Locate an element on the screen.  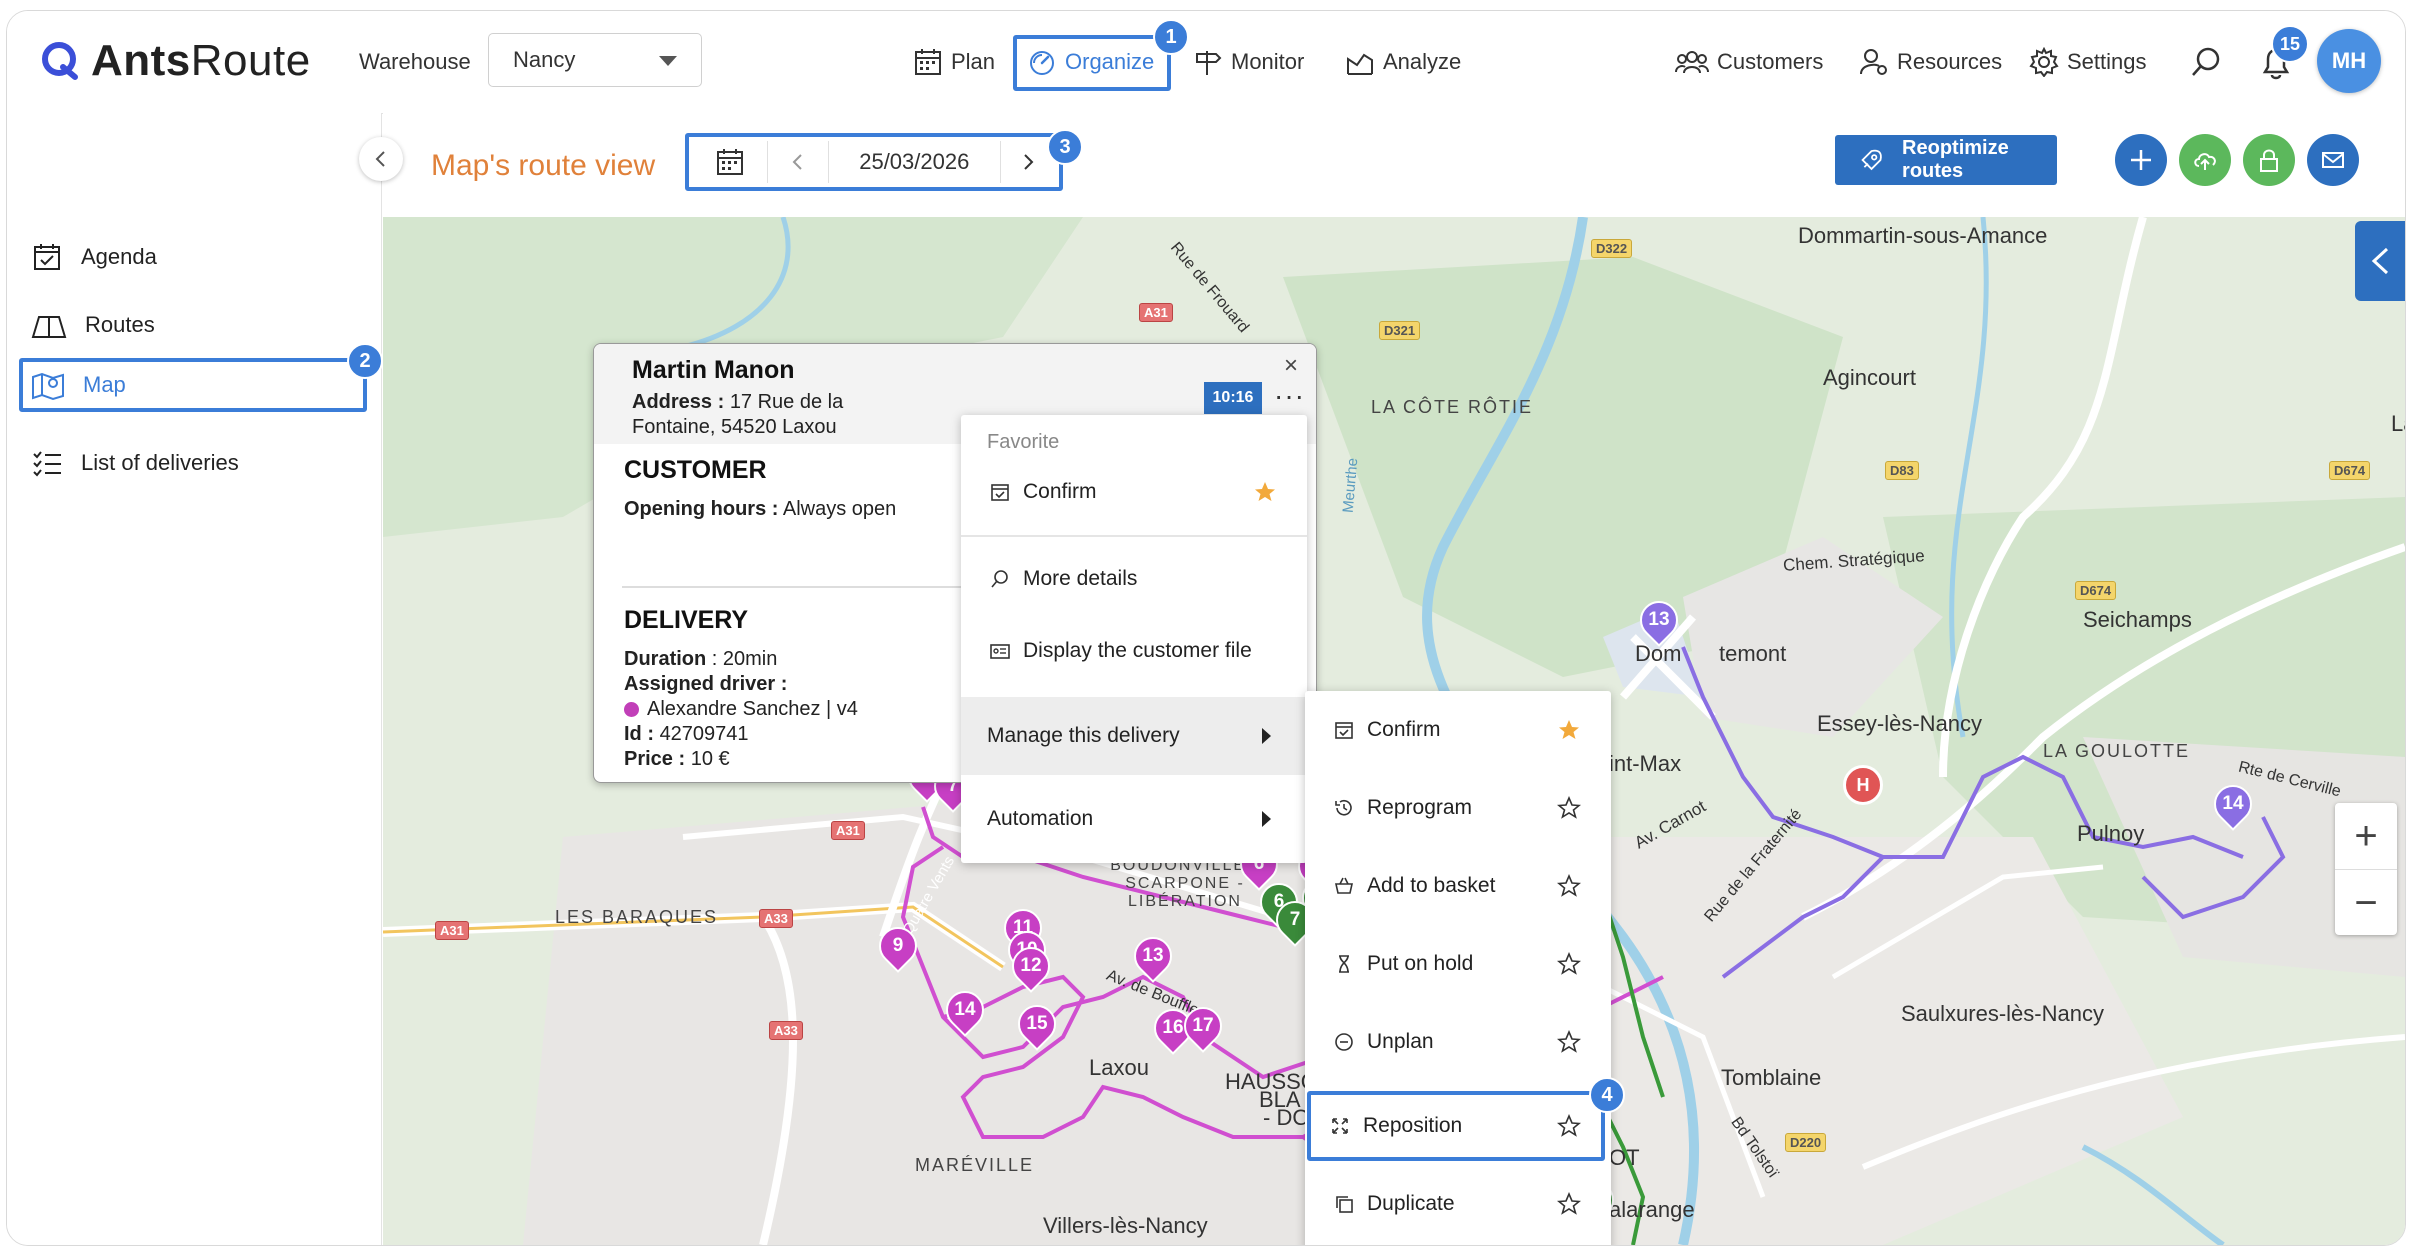
menu-item-more-details: More details is located at coordinates (1134, 579).